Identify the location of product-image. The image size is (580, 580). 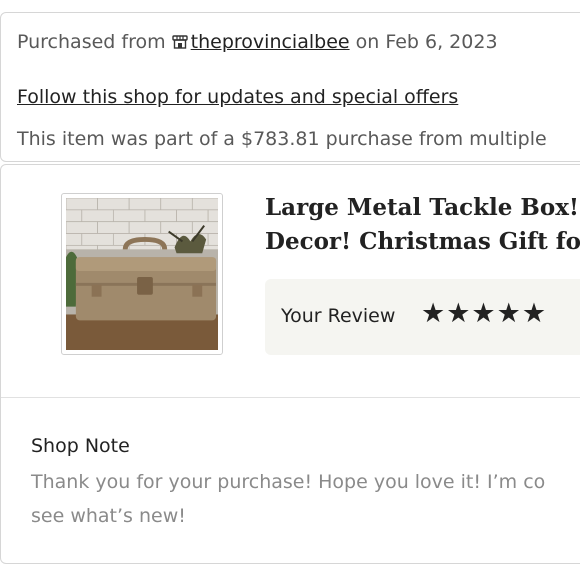
(142, 274).